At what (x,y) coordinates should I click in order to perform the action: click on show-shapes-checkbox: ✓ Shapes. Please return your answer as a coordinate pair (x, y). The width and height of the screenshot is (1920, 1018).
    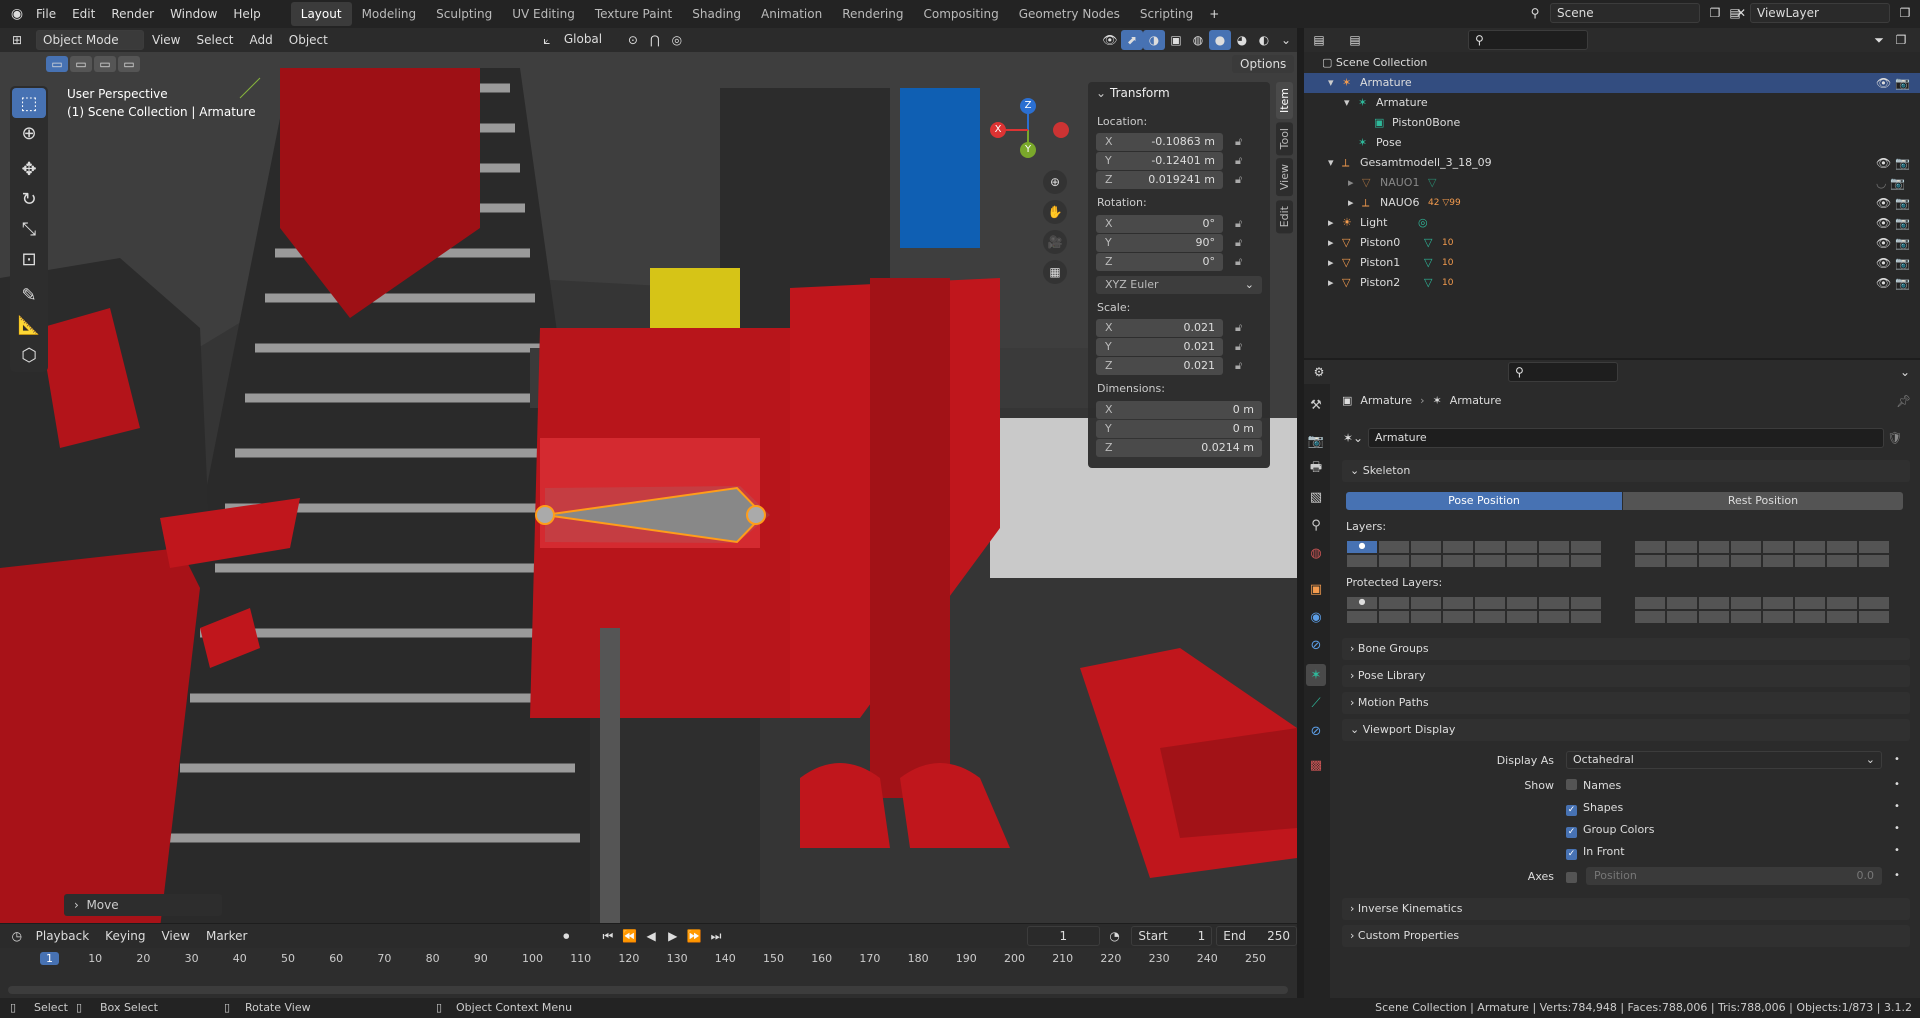
    Looking at the image, I should click on (1594, 808).